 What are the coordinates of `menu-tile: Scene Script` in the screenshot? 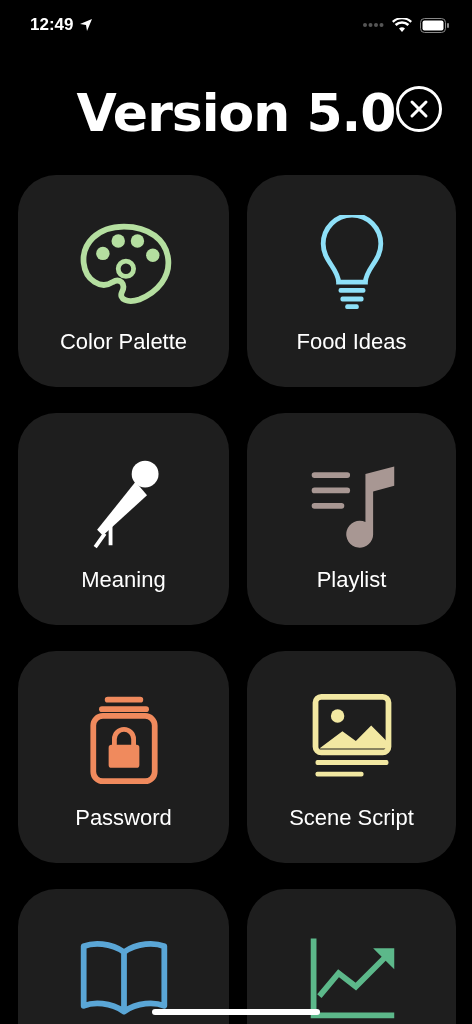 It's located at (351, 757).